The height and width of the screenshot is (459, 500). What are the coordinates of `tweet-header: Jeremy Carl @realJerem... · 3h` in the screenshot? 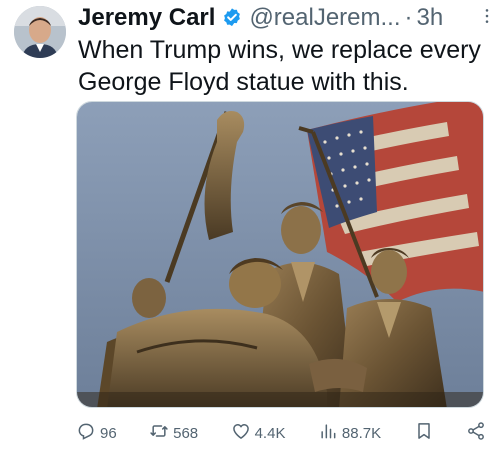 It's located at (284, 18).